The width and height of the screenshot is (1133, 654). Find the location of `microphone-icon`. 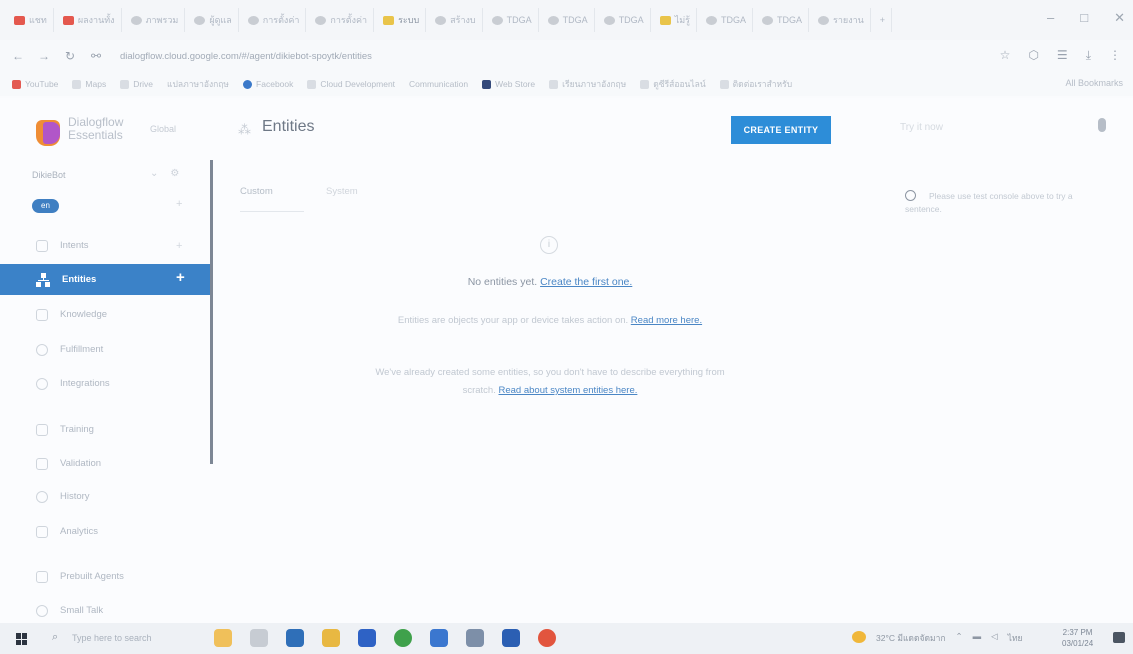

microphone-icon is located at coordinates (1102, 125).